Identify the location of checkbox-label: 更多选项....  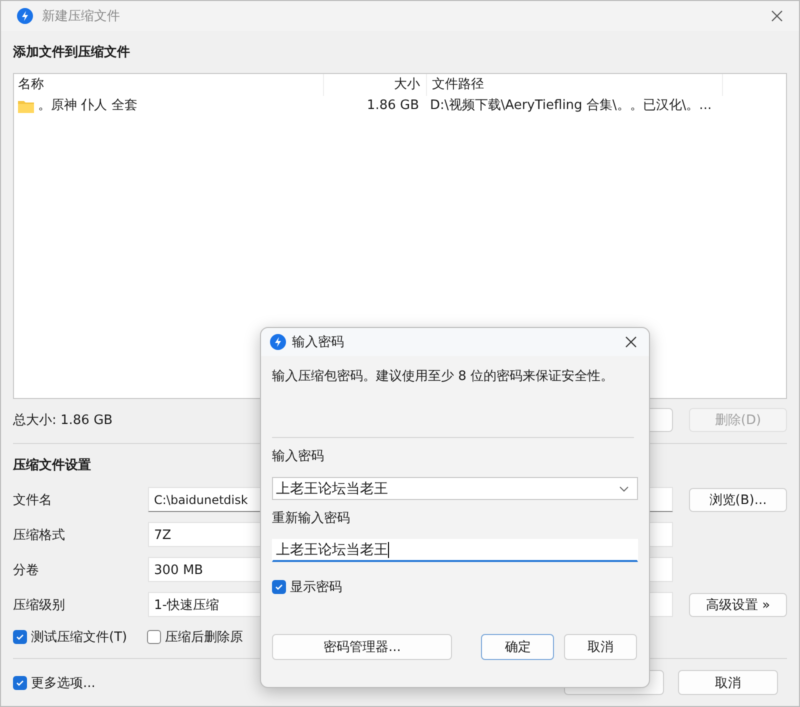
(63, 683).